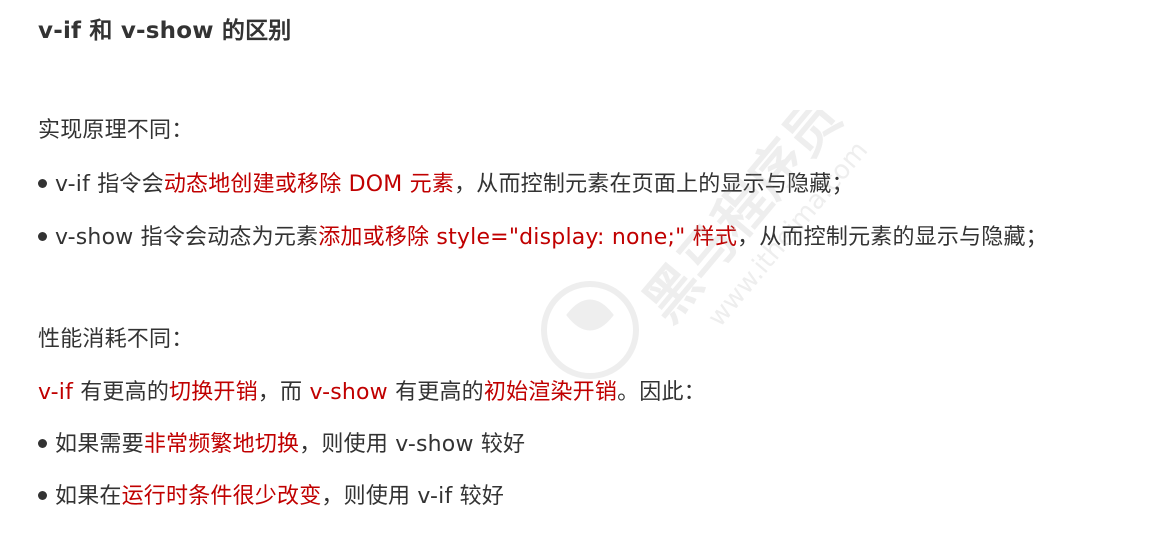 The height and width of the screenshot is (560, 1169). Describe the element at coordinates (654, 184) in the screenshot. I see `list-item-text: ，从而控制元素在页面上的显示与隐藏；` at that location.